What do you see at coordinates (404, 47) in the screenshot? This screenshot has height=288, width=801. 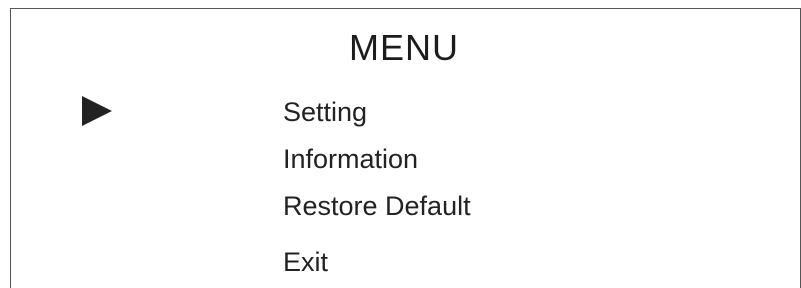 I see `menu-title: MENU` at bounding box center [404, 47].